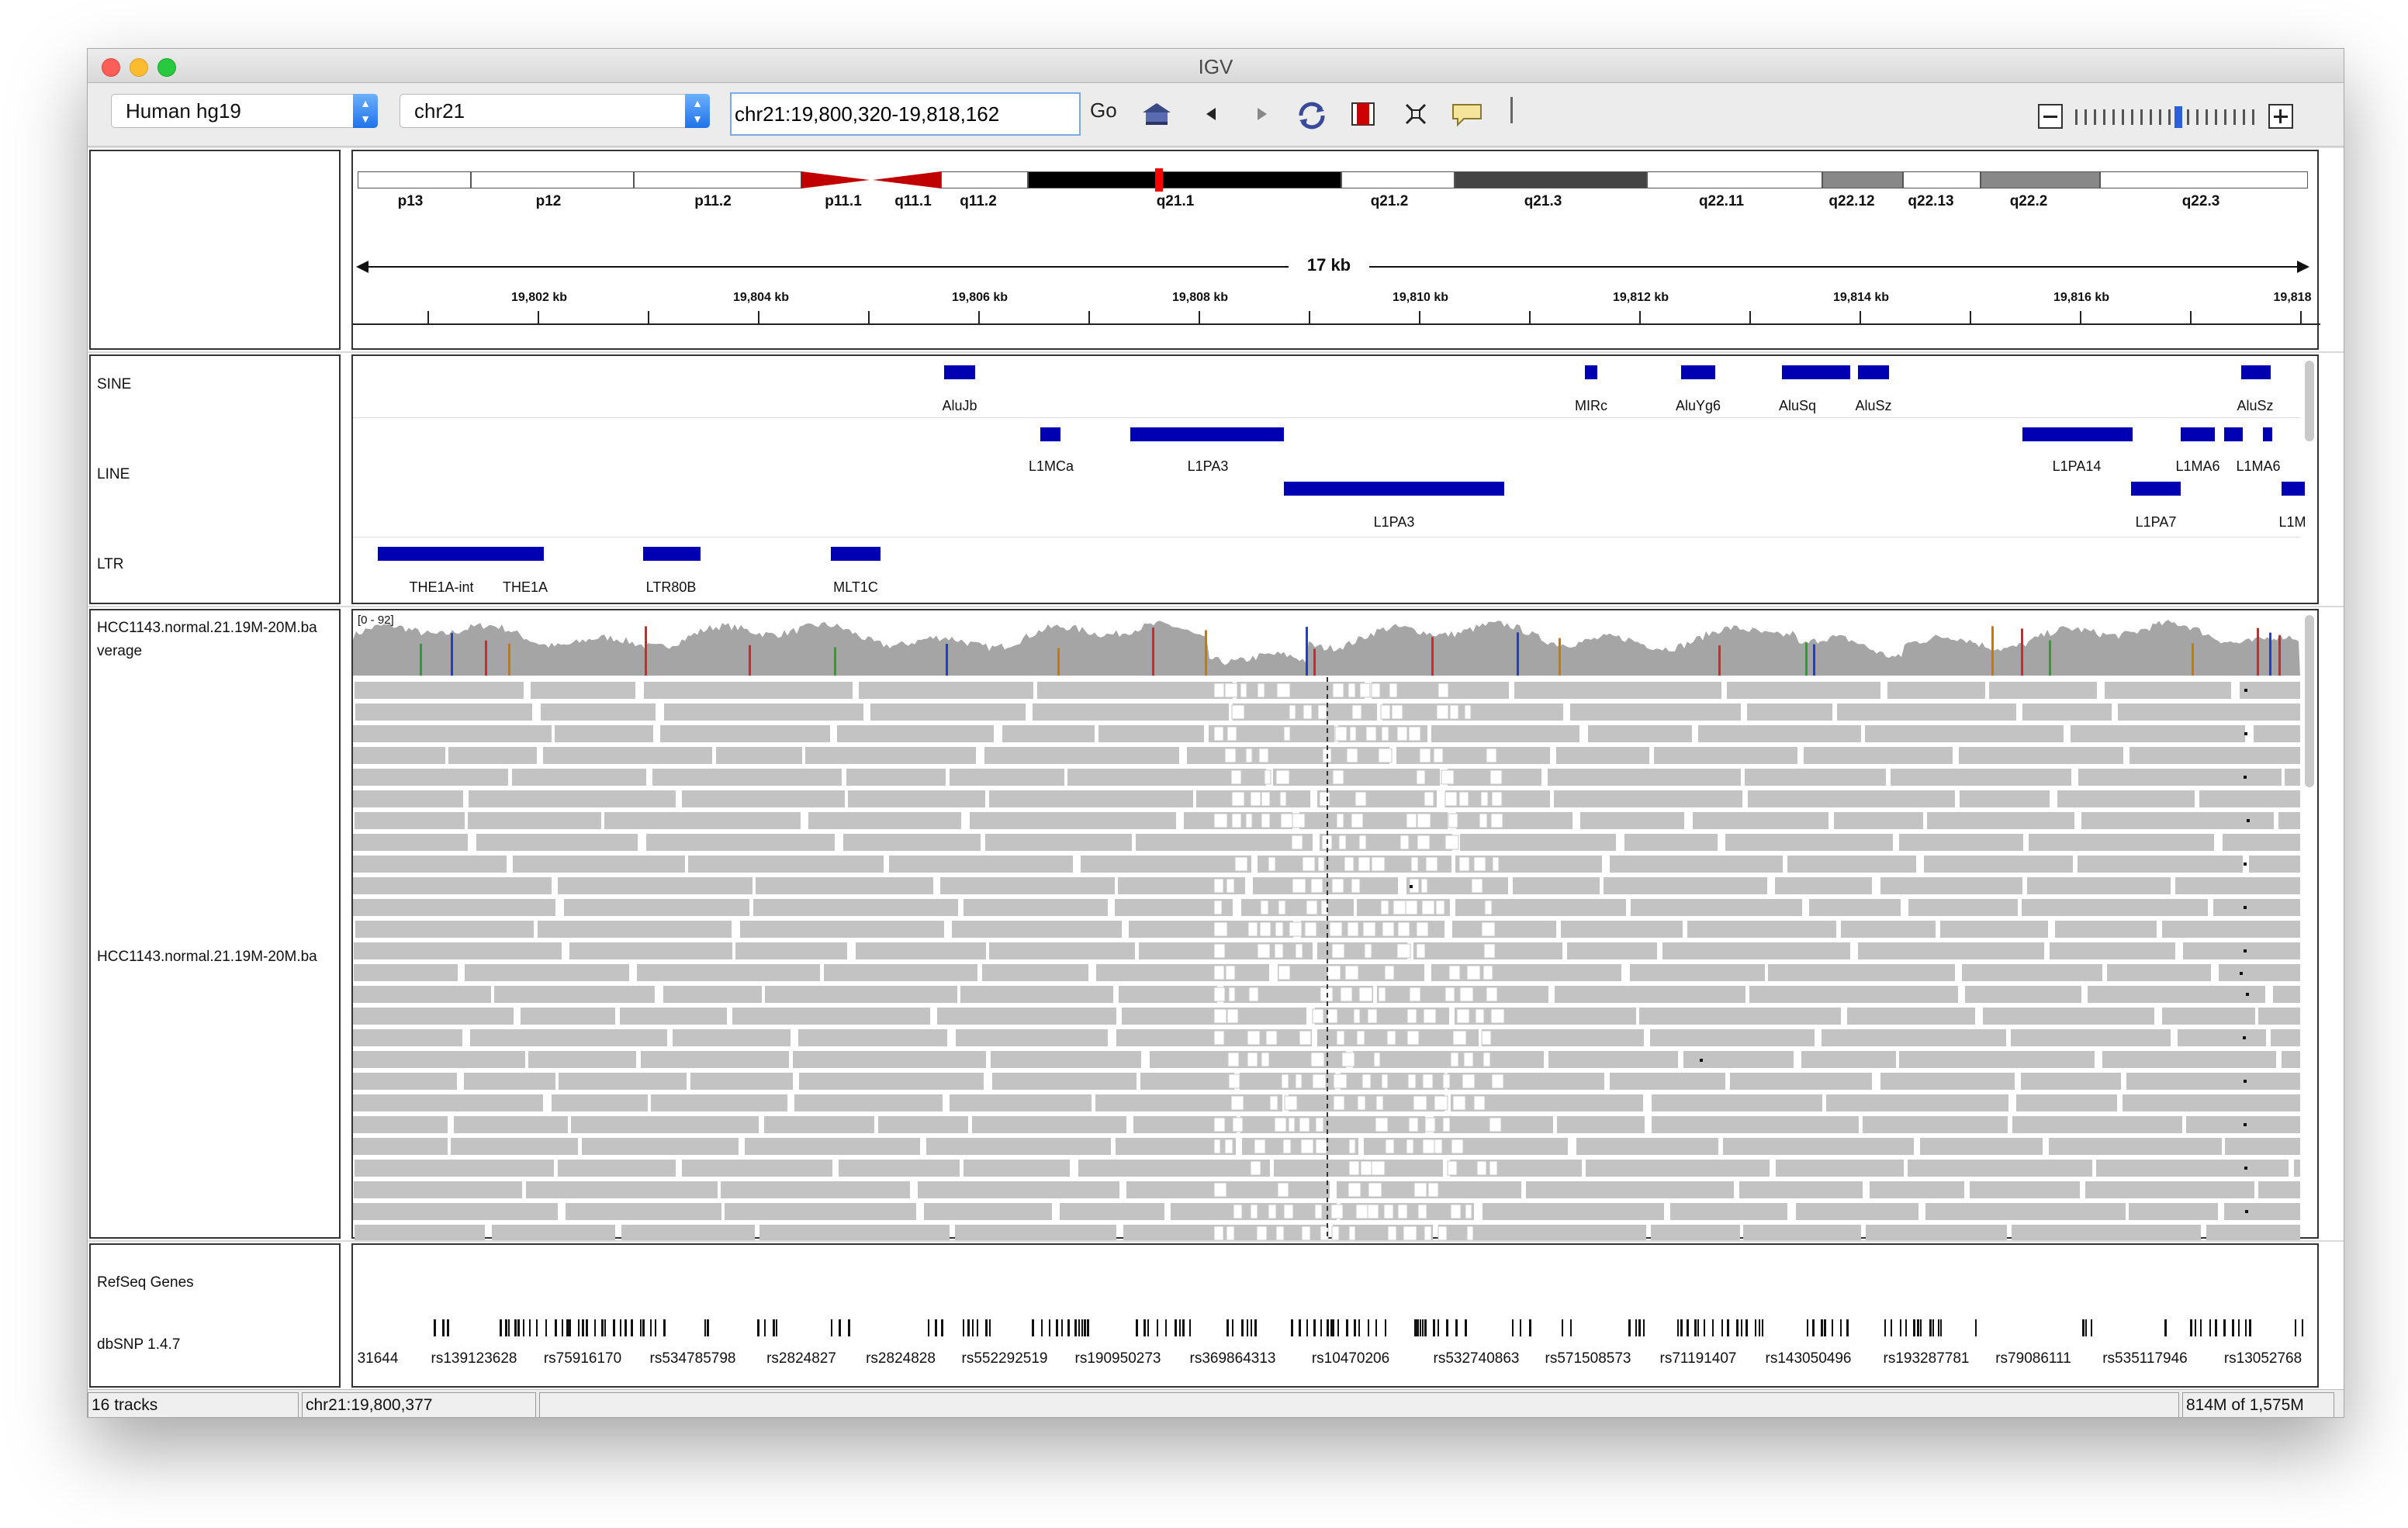 The width and height of the screenshot is (2408, 1528). Describe the element at coordinates (113, 474) in the screenshot. I see `track-name-line: LINE` at that location.